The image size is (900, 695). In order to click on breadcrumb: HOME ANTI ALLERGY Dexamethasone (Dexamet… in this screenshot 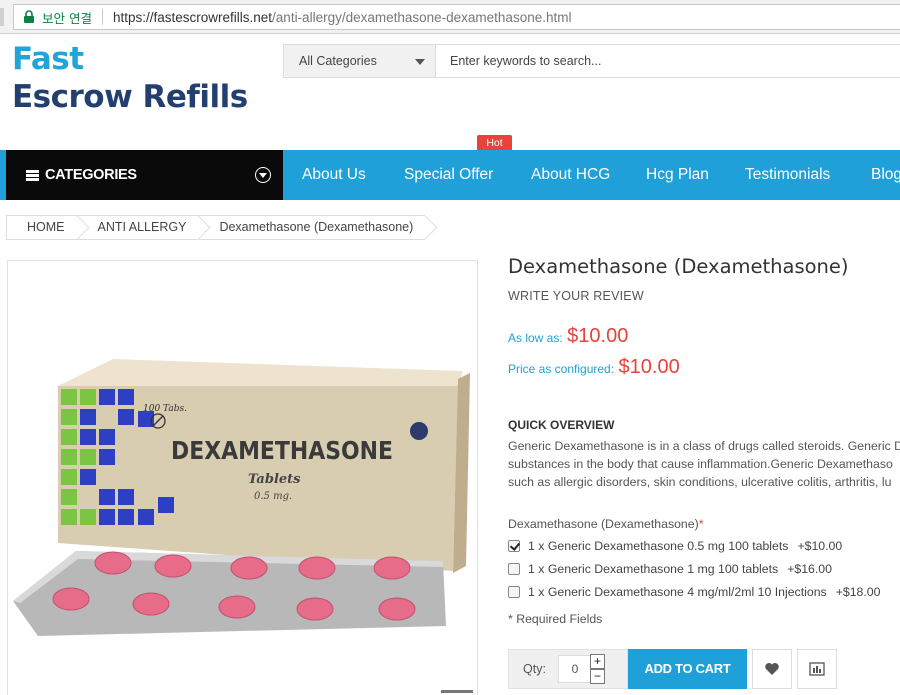, I will do `click(216, 227)`.